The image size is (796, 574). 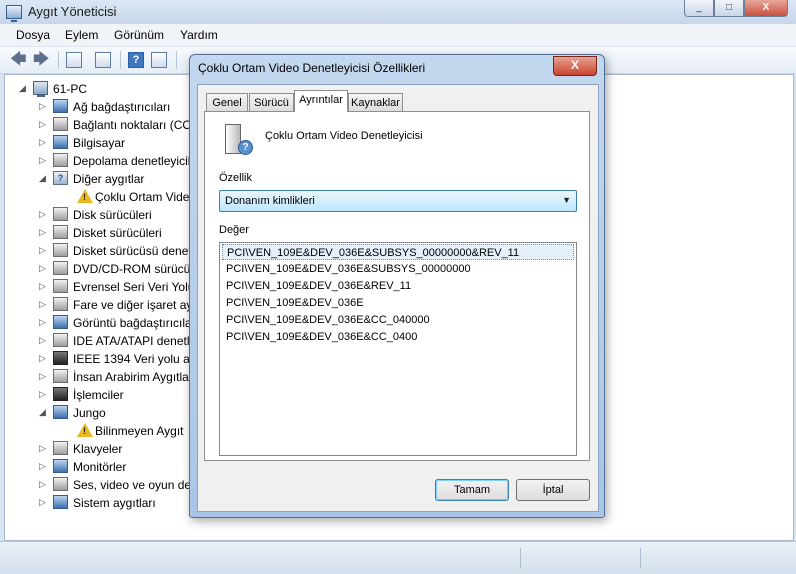 What do you see at coordinates (398, 557) in the screenshot?
I see `status-bar` at bounding box center [398, 557].